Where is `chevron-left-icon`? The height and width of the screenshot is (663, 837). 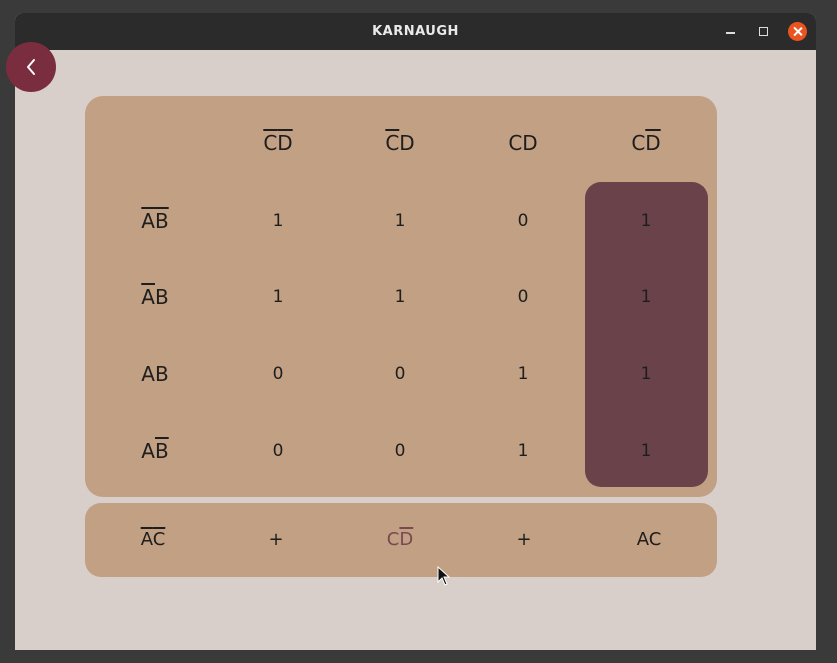 chevron-left-icon is located at coordinates (31, 67).